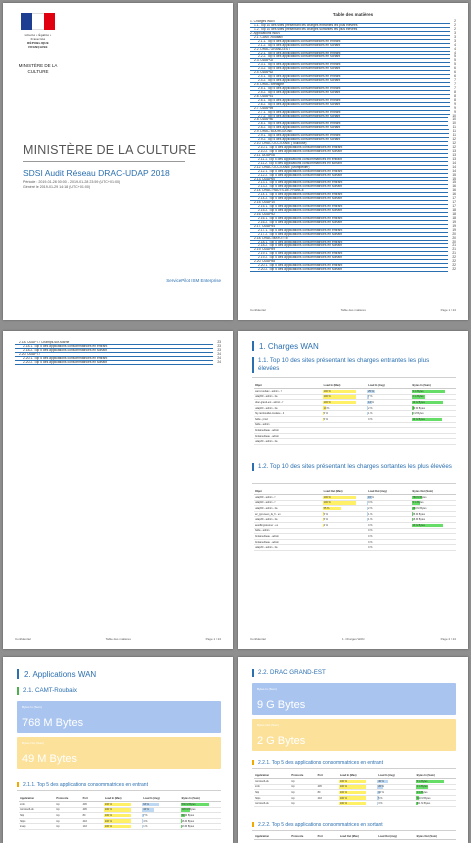  What do you see at coordinates (435, 781) in the screenshot?
I see `cell-sum: 5 G Bytes` at bounding box center [435, 781].